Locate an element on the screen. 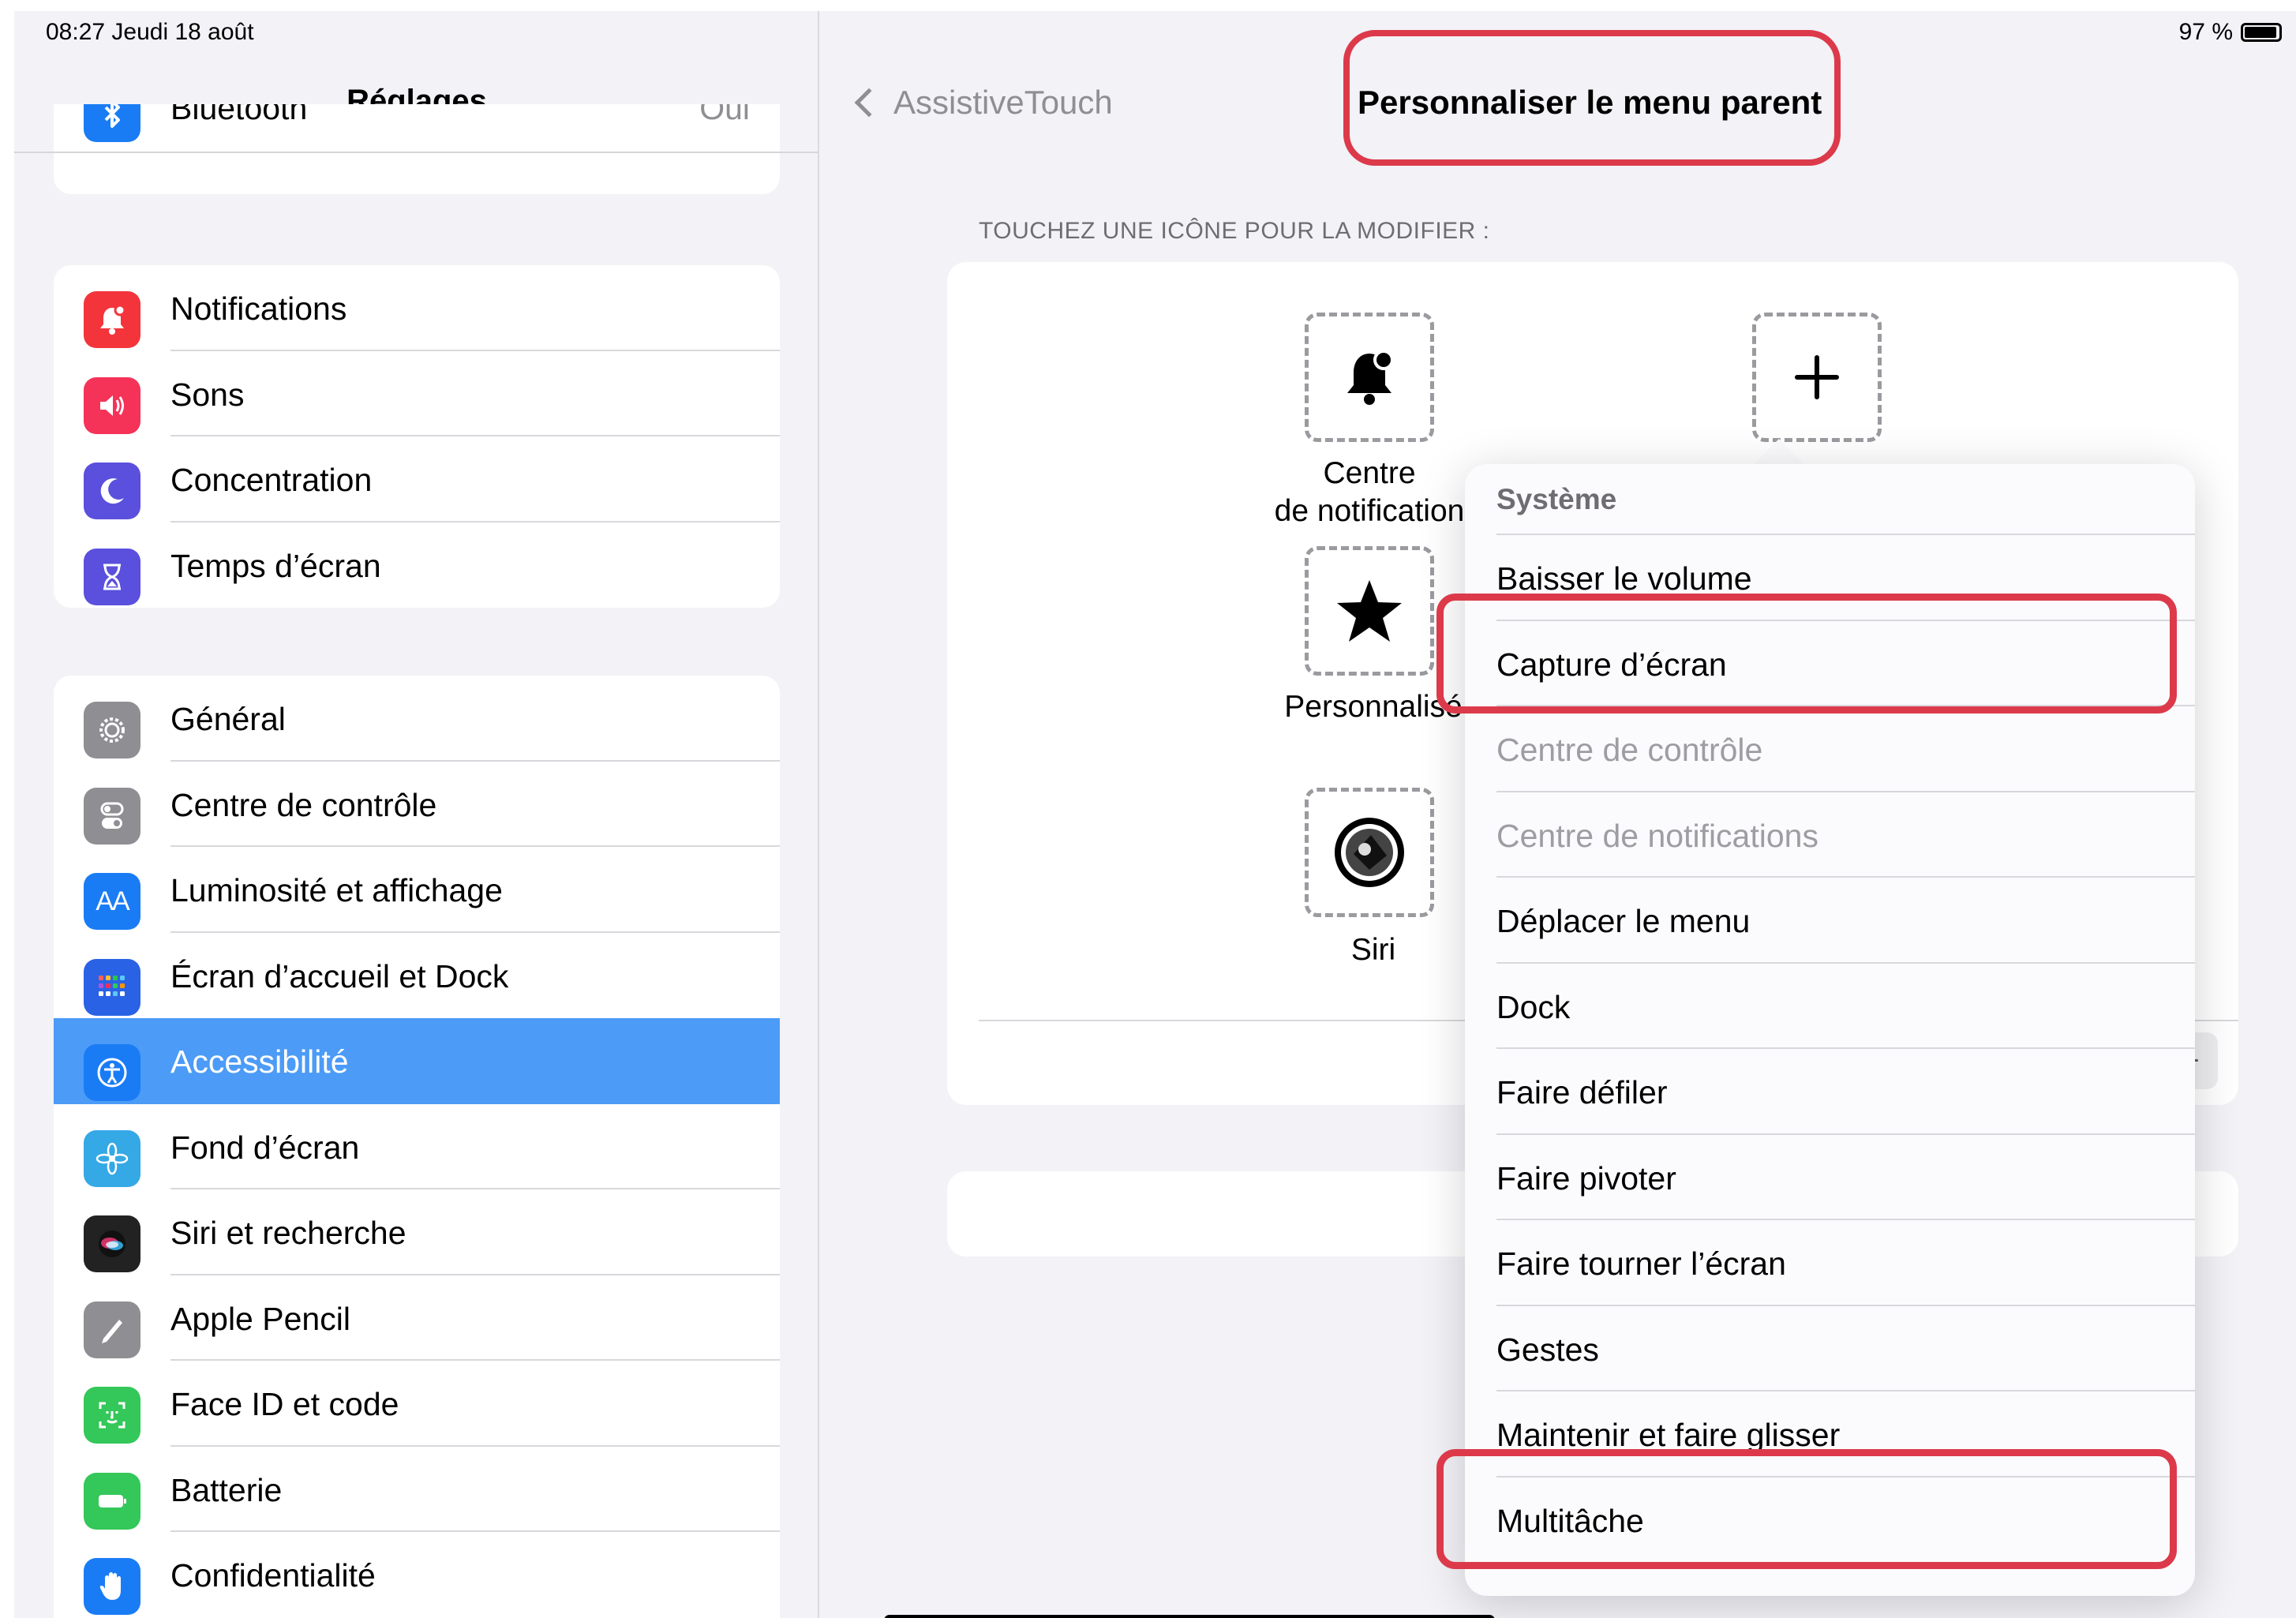 The width and height of the screenshot is (2296, 1618). chevron-left-icon is located at coordinates (869, 103).